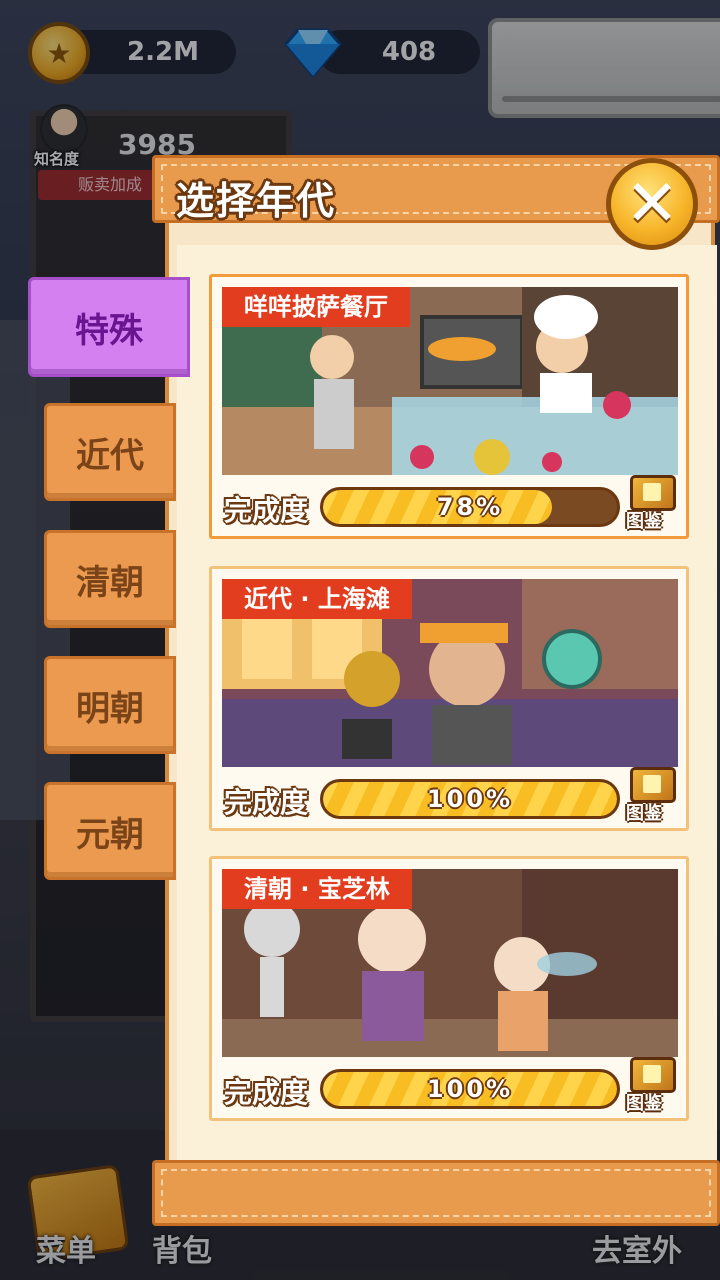  I want to click on po-chi-lam-illustration: 清朝 · 宝芝林, so click(450, 963).